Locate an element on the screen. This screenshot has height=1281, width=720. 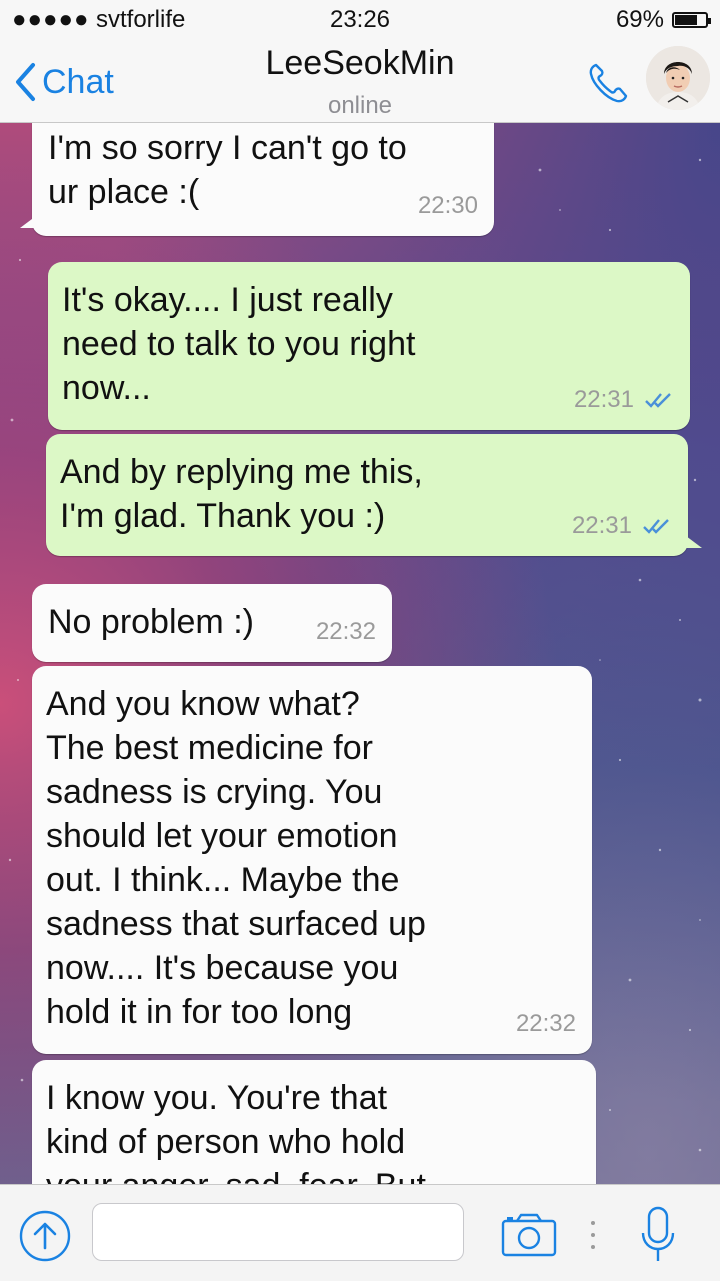
message-input-bar is located at coordinates (360, 1232).